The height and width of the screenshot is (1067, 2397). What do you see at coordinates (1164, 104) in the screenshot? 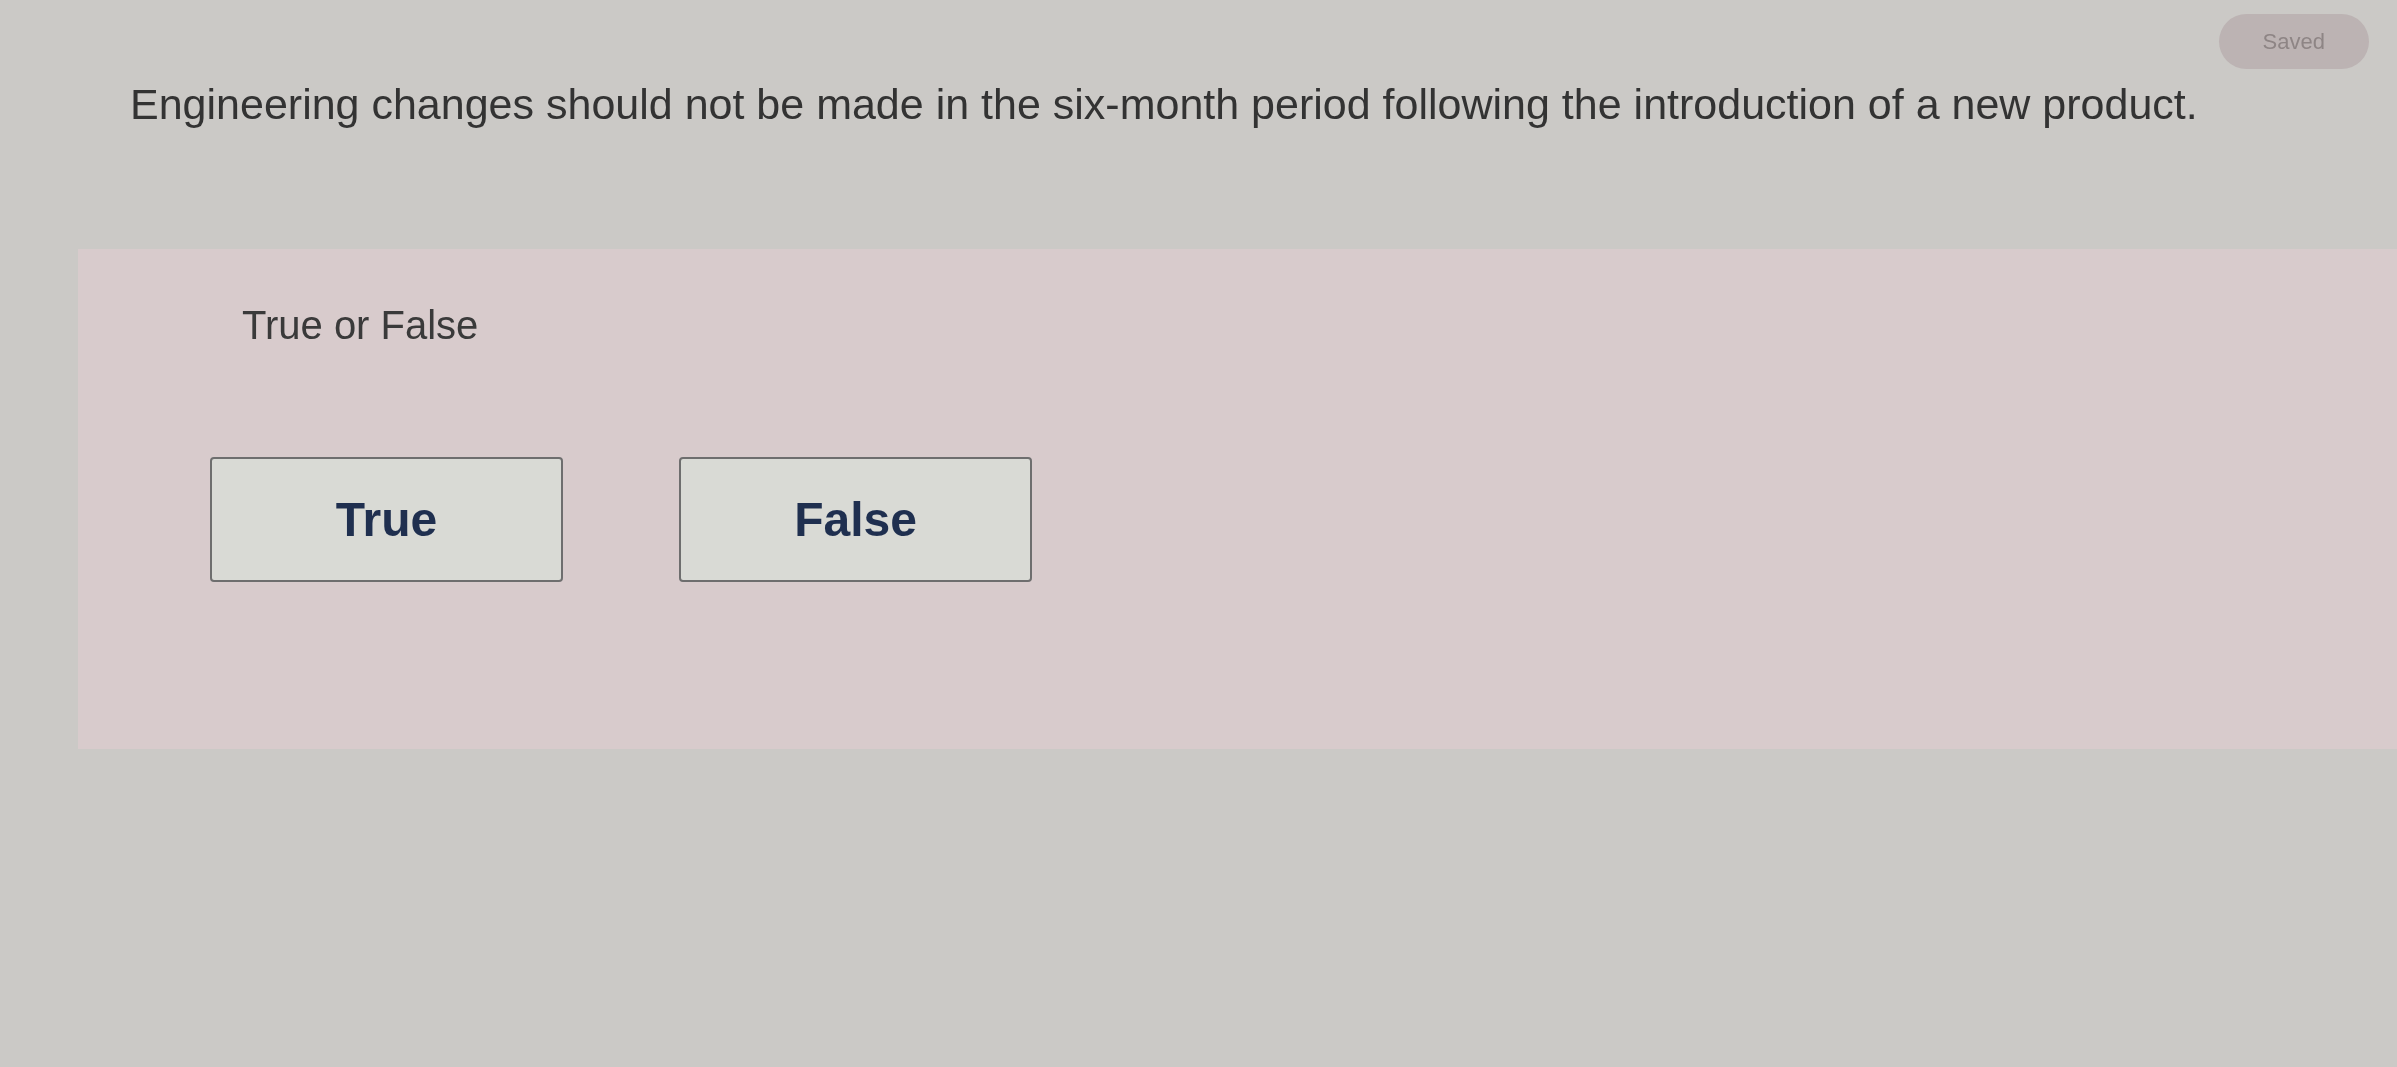
I see `question-text: Engineering changes should not be made in the six-month period following the introduction of a new product.` at bounding box center [1164, 104].